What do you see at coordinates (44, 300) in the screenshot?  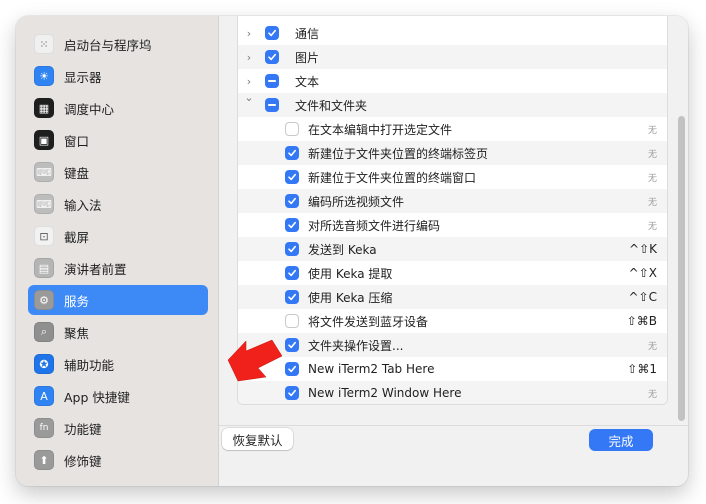 I see `gear-icon: ⚙` at bounding box center [44, 300].